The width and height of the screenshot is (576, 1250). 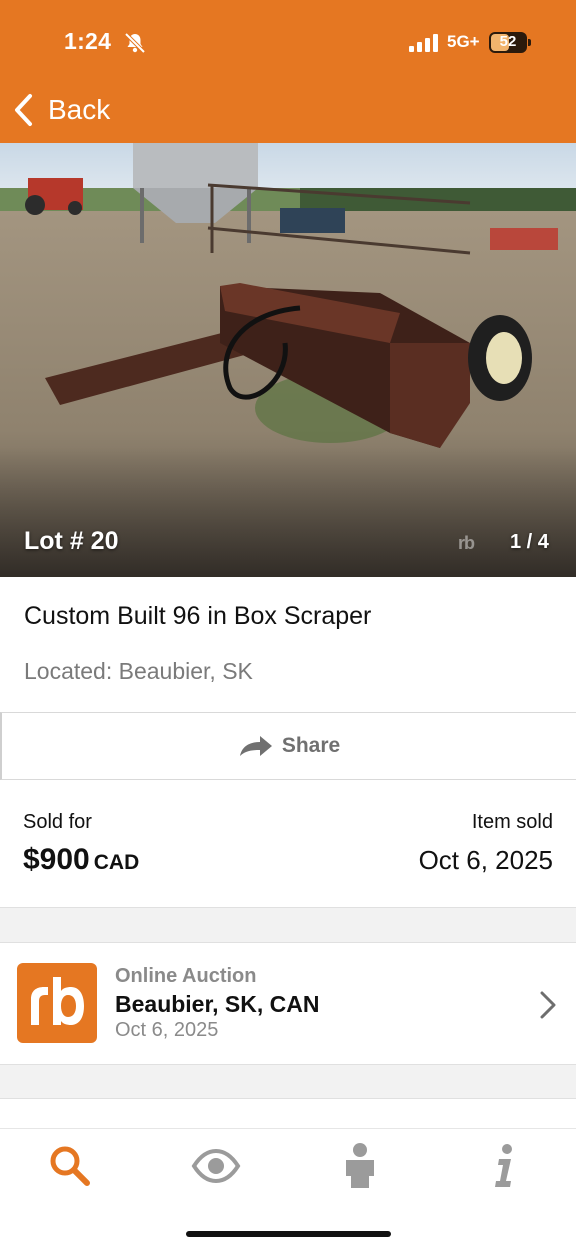 I want to click on share-arrow-icon, so click(x=255, y=746).